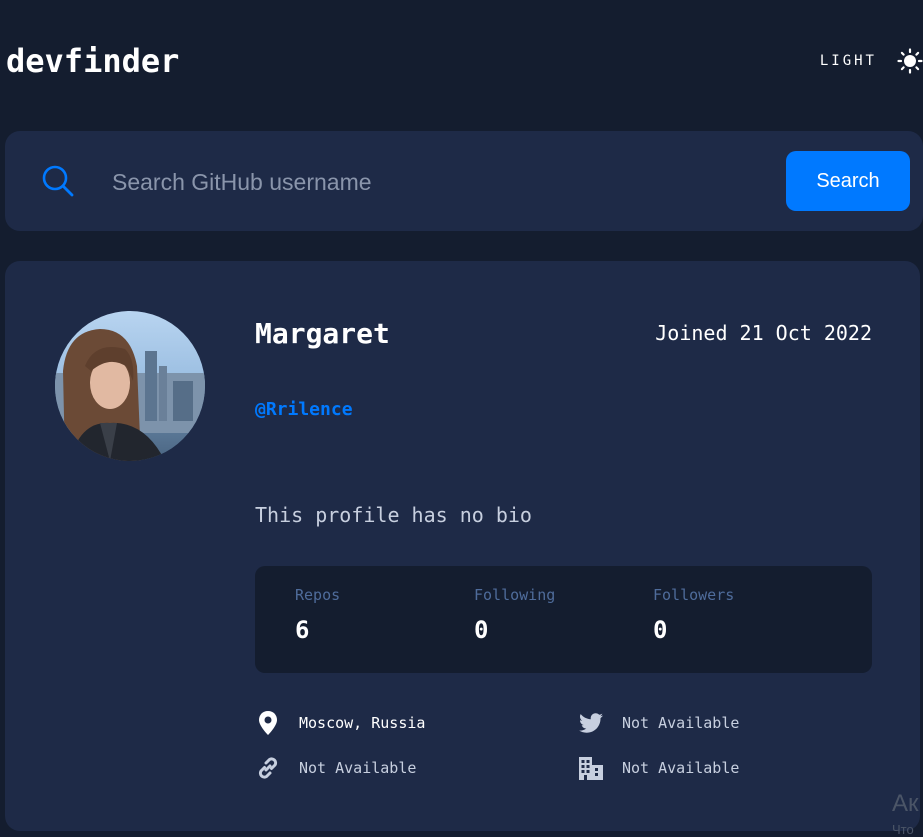 This screenshot has width=923, height=837. Describe the element at coordinates (393, 515) in the screenshot. I see `profile-bio: This profile has no bio` at that location.